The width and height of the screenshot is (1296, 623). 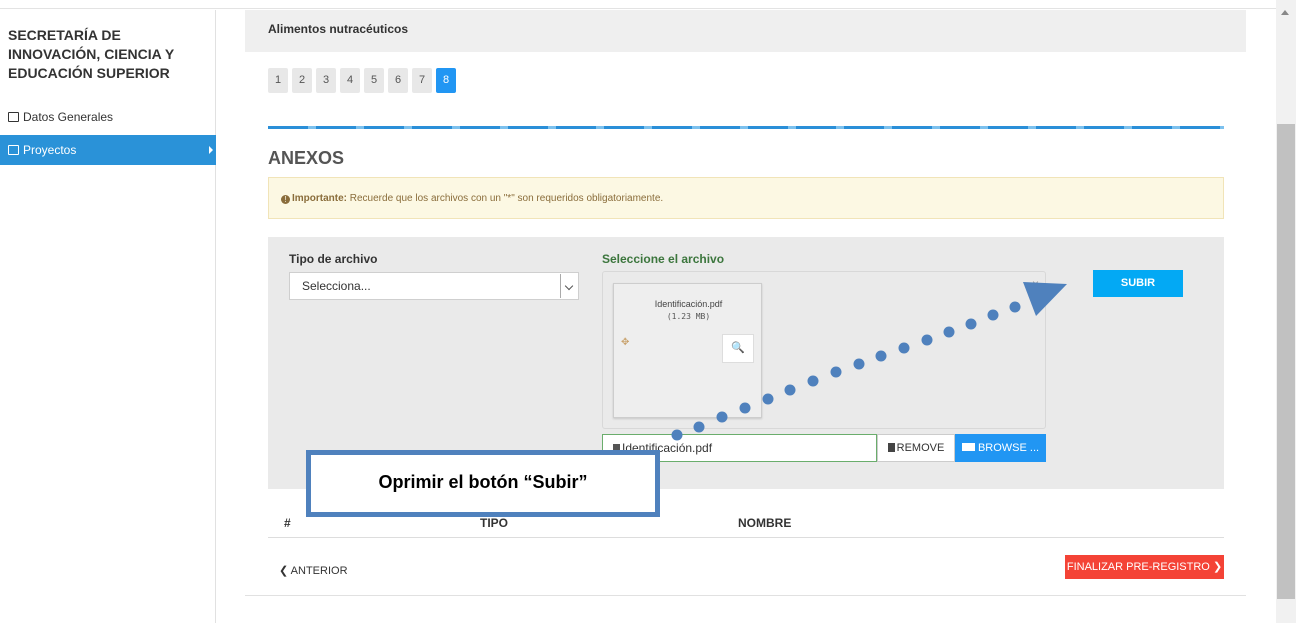 I want to click on column-header-number: #, so click(x=287, y=523).